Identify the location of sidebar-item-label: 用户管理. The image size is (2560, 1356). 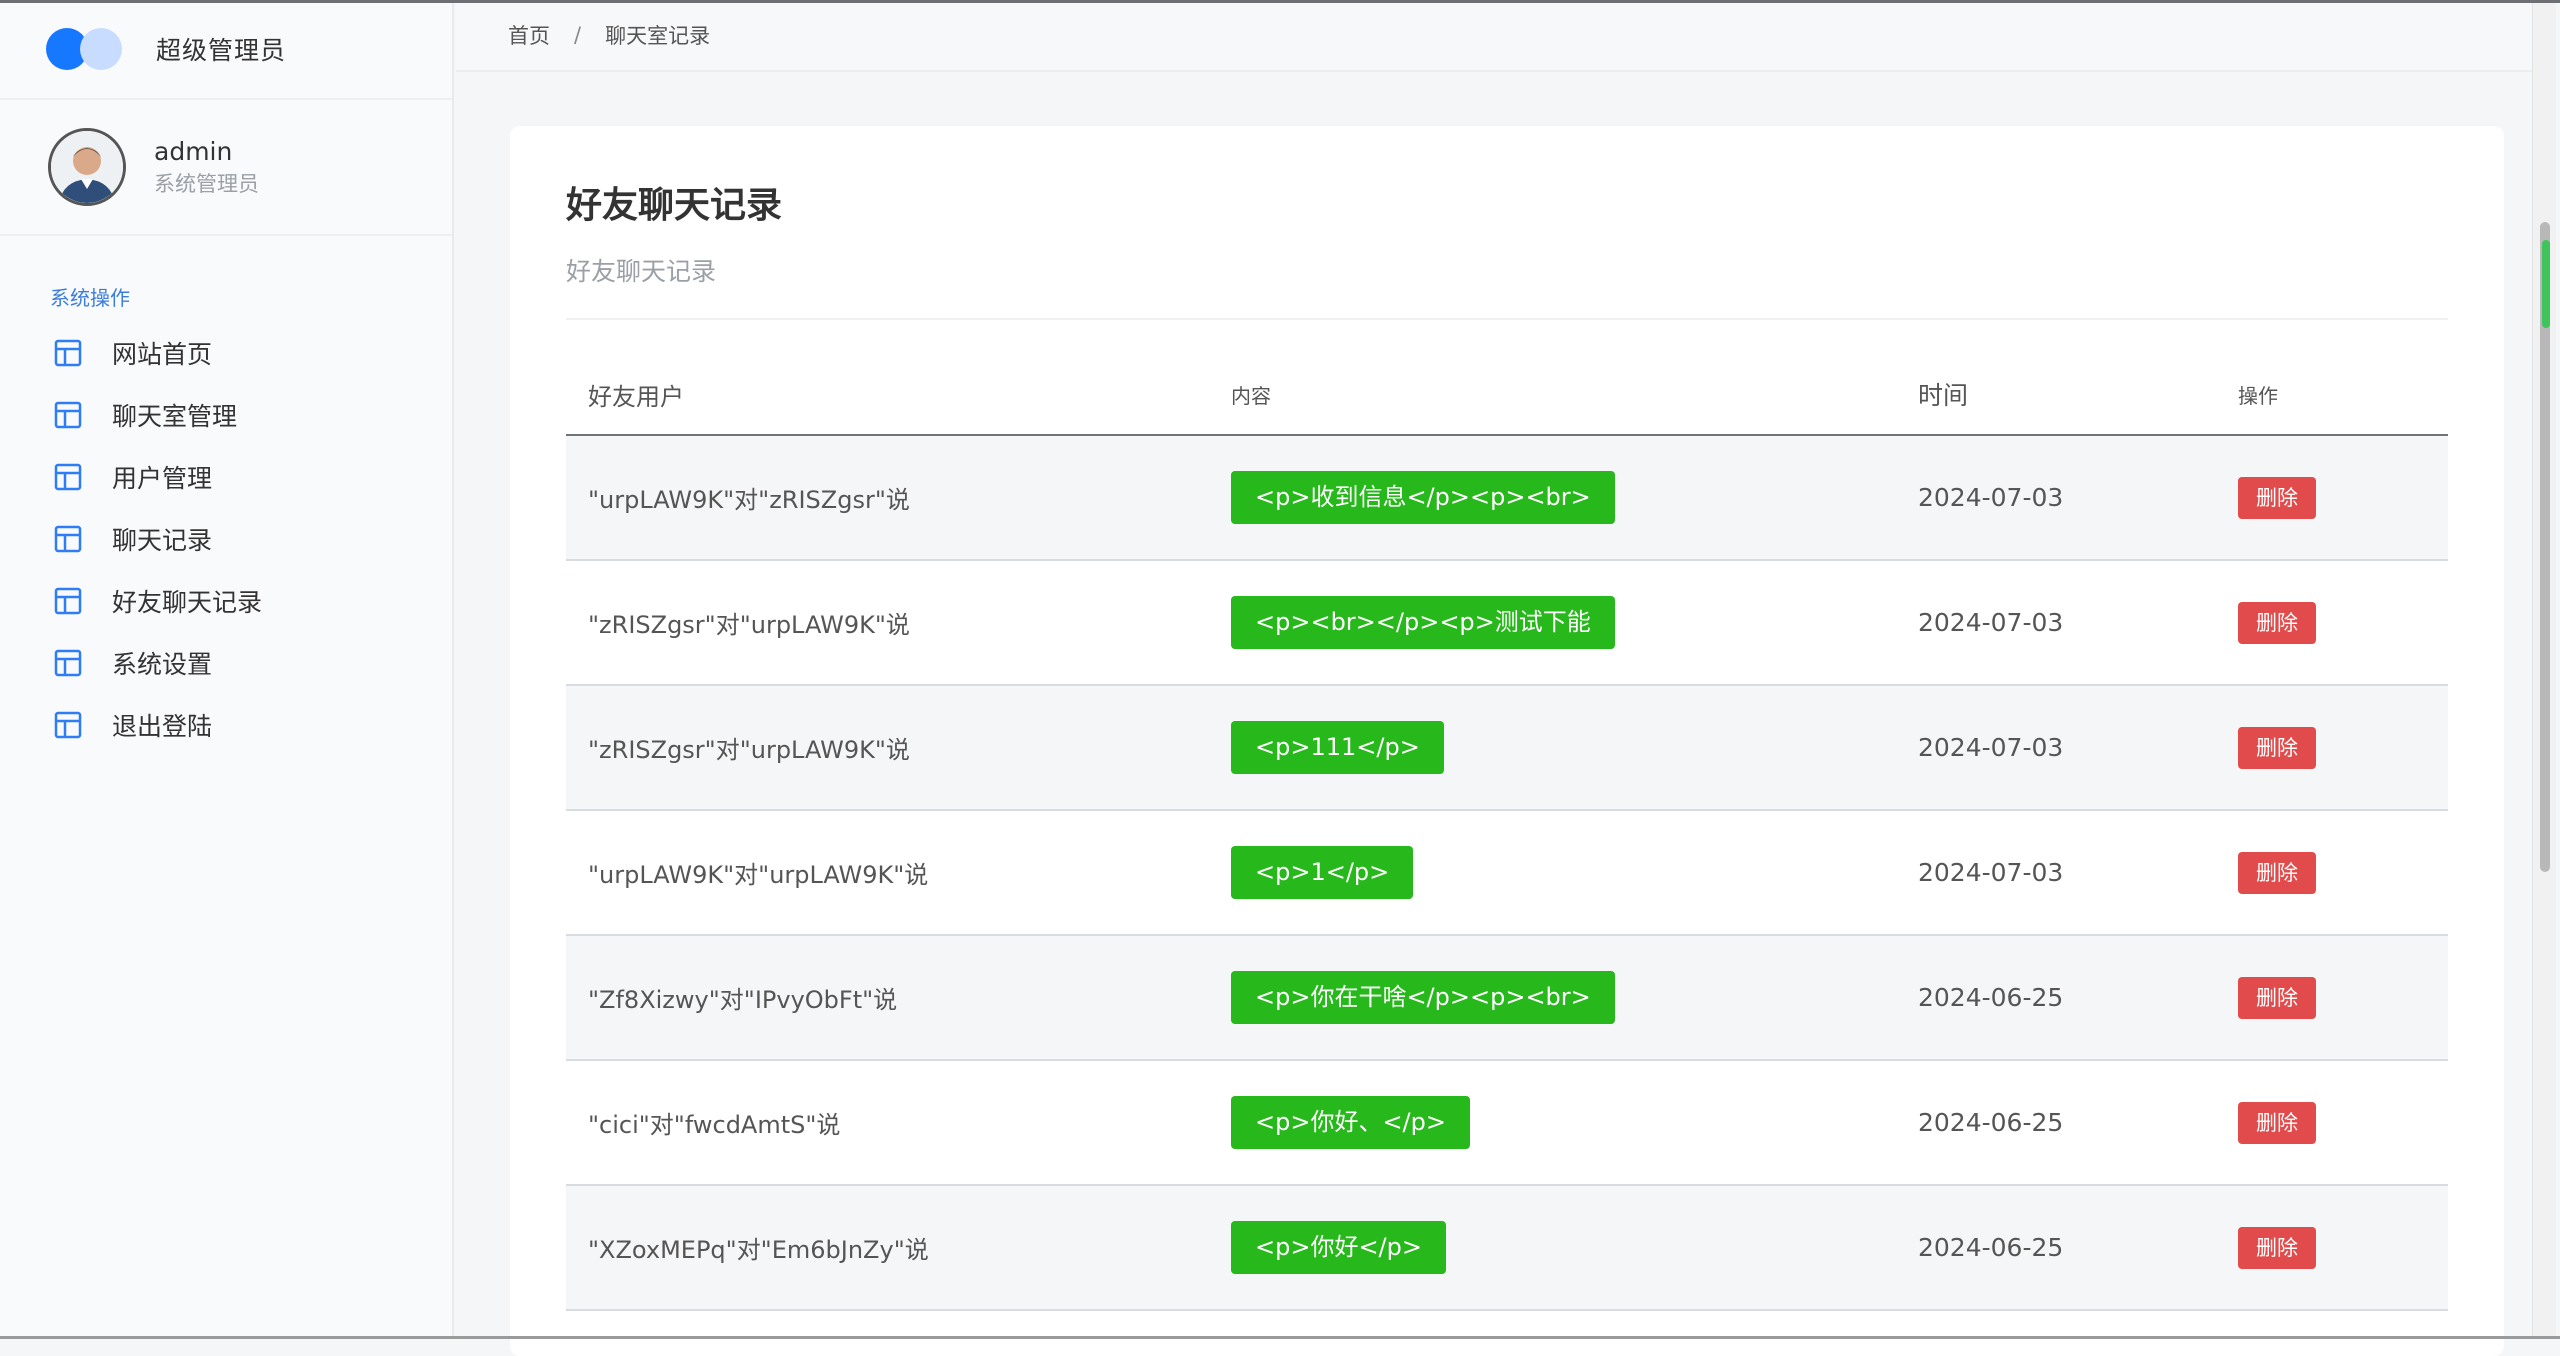
(162, 477).